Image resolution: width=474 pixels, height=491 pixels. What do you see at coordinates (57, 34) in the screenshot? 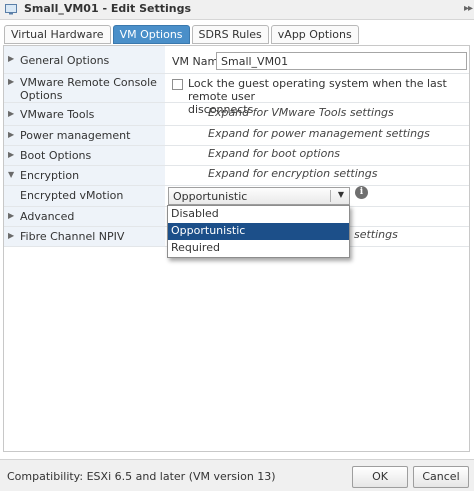
I see `tab-virtual-hardware: Virtual Hardware` at bounding box center [57, 34].